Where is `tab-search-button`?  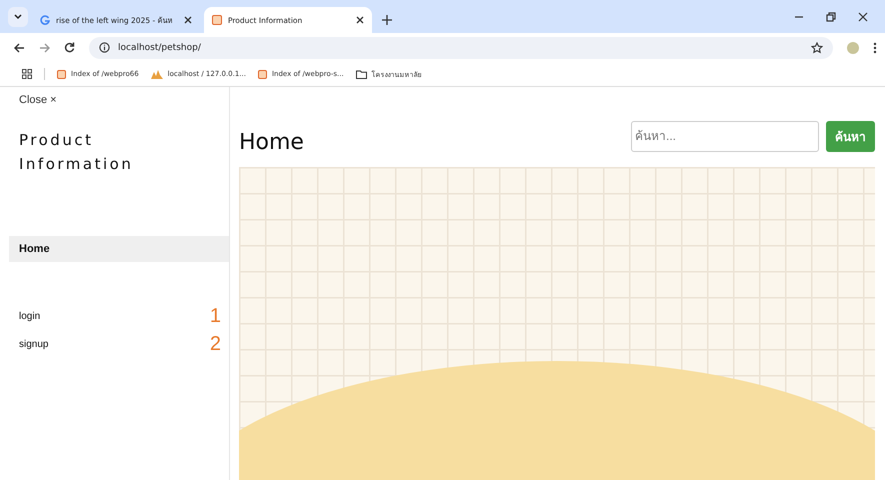
tab-search-button is located at coordinates (18, 17).